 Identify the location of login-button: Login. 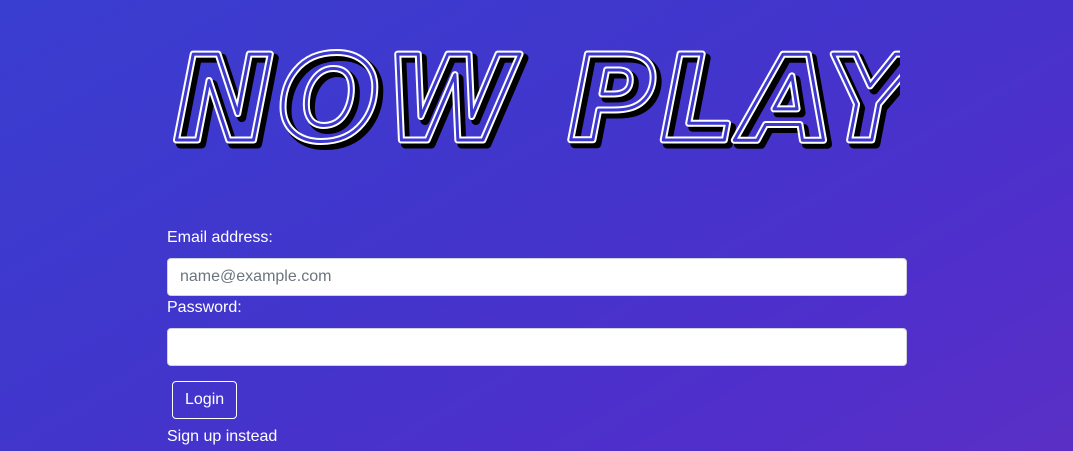
(205, 400).